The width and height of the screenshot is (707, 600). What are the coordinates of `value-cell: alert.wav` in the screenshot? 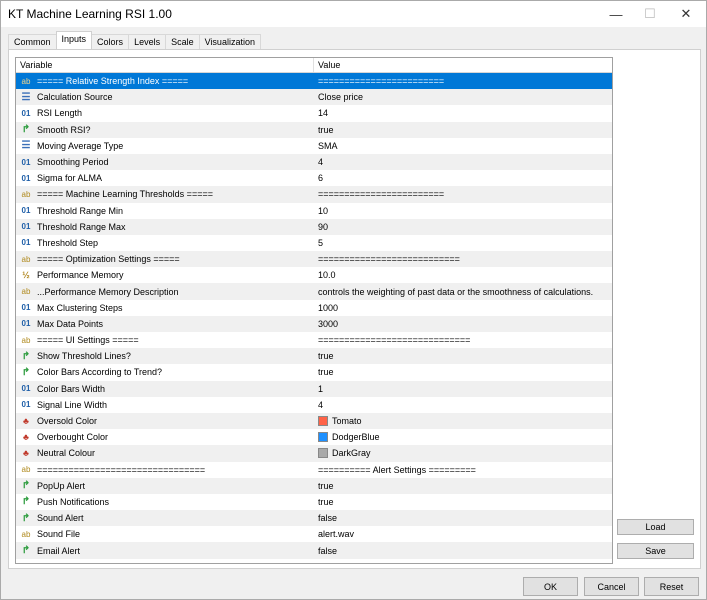 It's located at (463, 534).